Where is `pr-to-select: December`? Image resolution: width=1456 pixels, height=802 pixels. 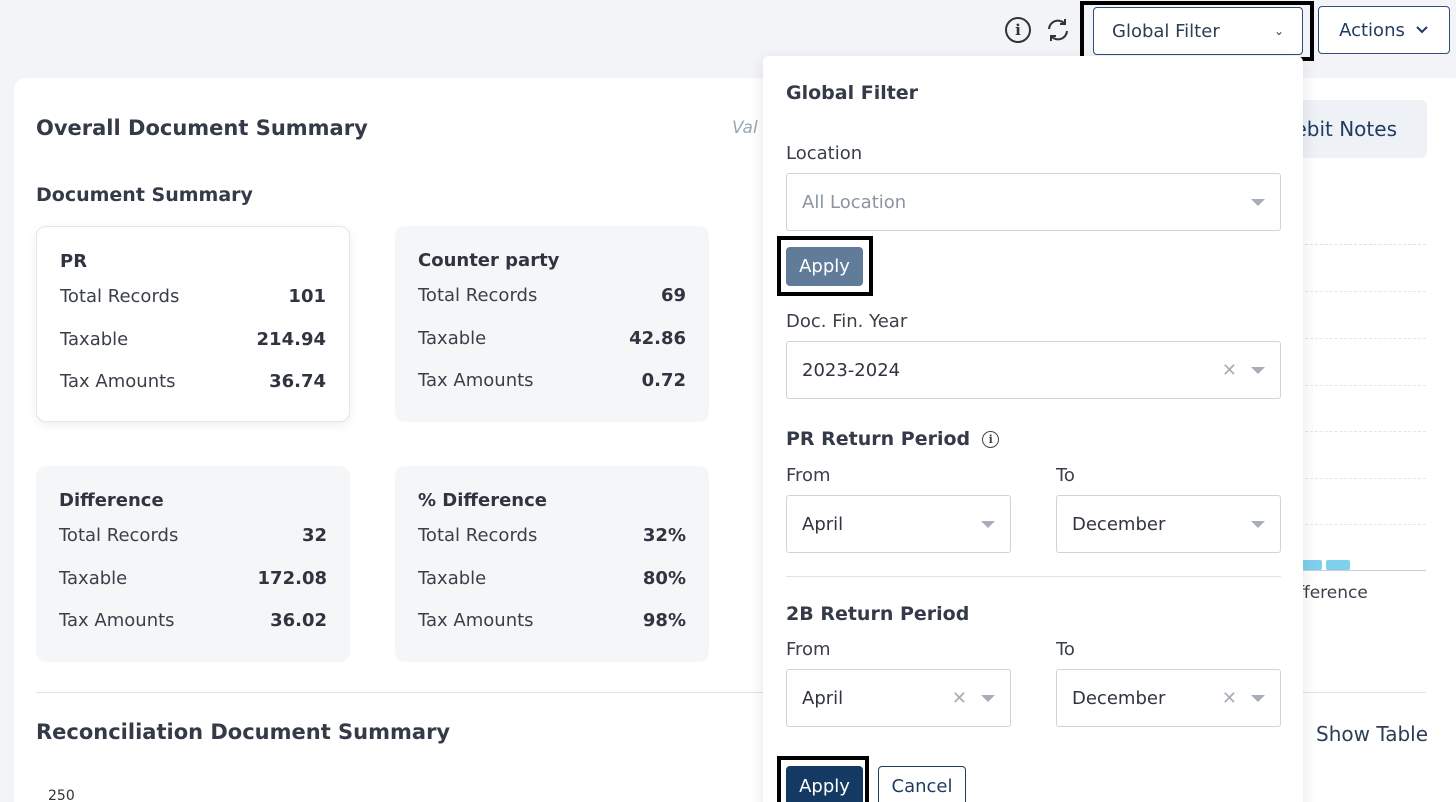 pr-to-select: December is located at coordinates (1168, 524).